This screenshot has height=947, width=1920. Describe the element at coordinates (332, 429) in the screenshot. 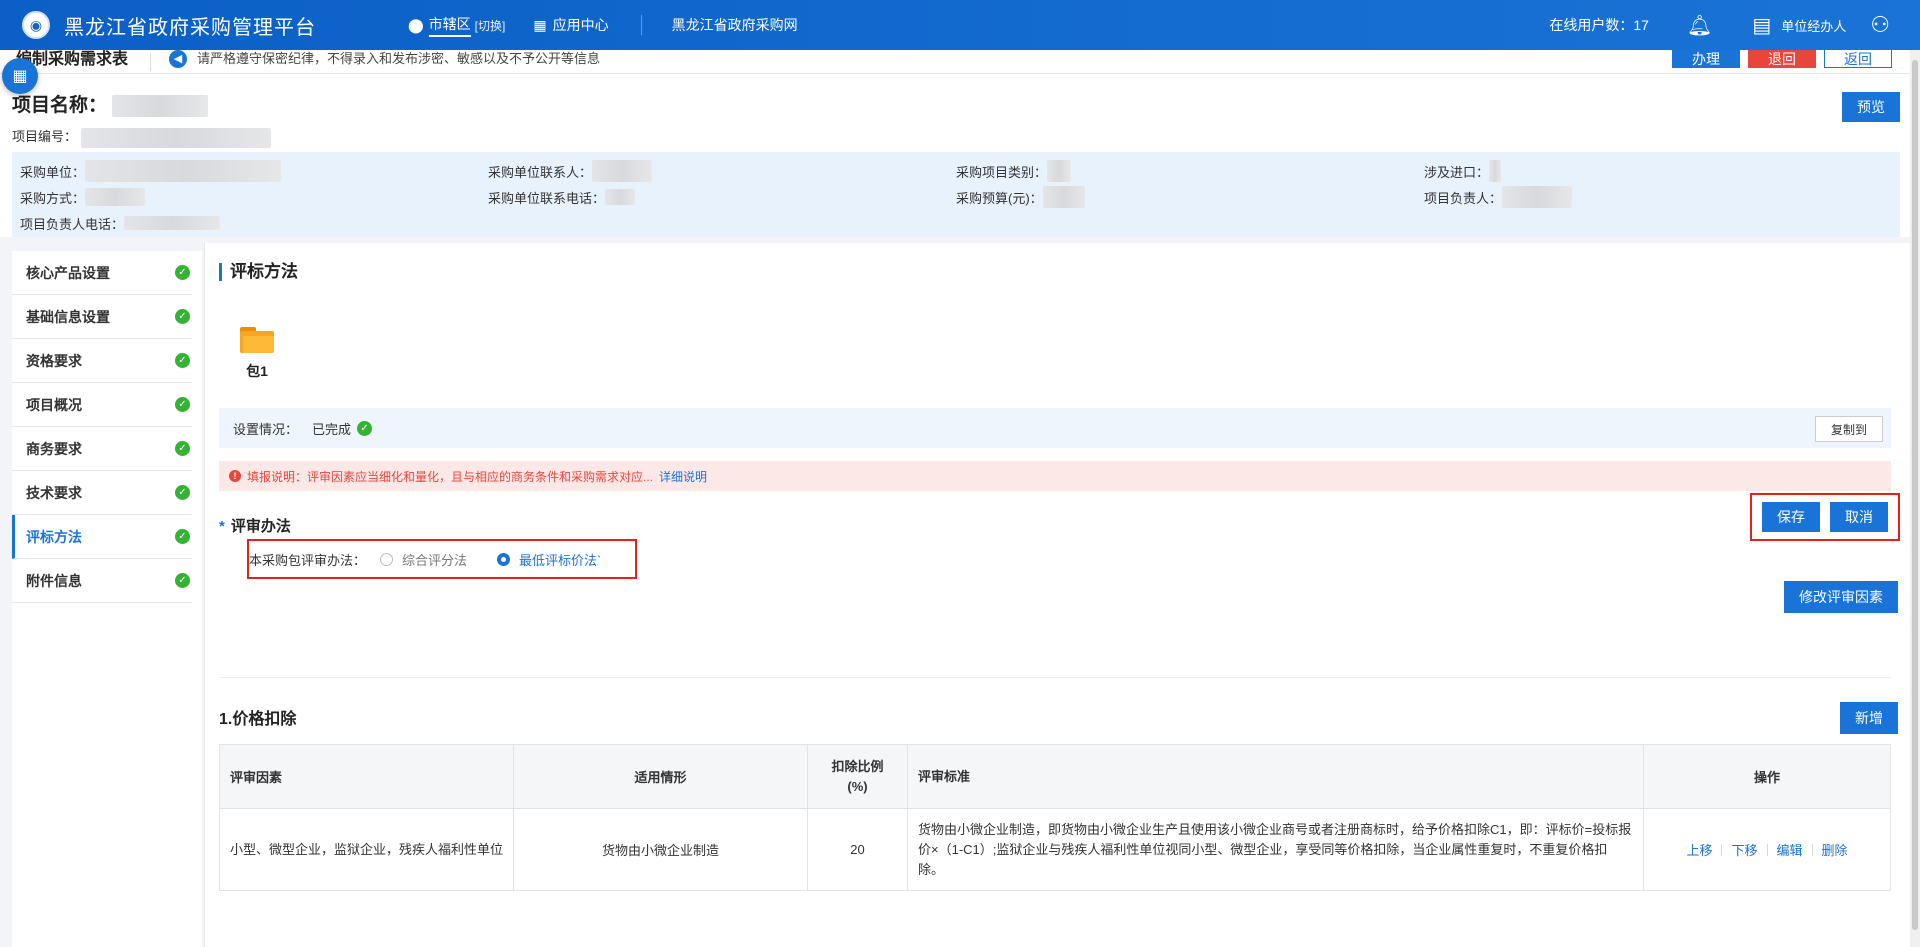

I see `status-value-text: 已完成` at that location.